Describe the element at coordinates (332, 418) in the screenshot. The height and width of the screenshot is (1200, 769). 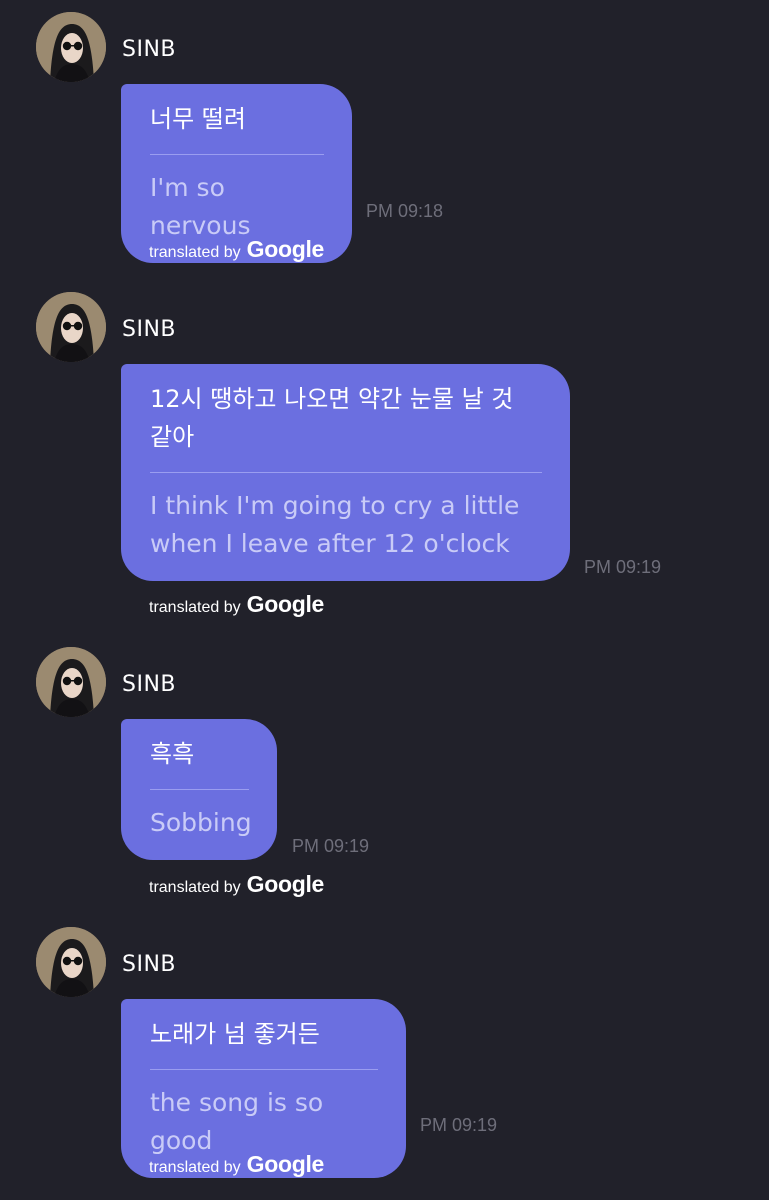
I see `original-text: 12시 땡하고 나오면 약간 눈물 날 것 같아` at that location.